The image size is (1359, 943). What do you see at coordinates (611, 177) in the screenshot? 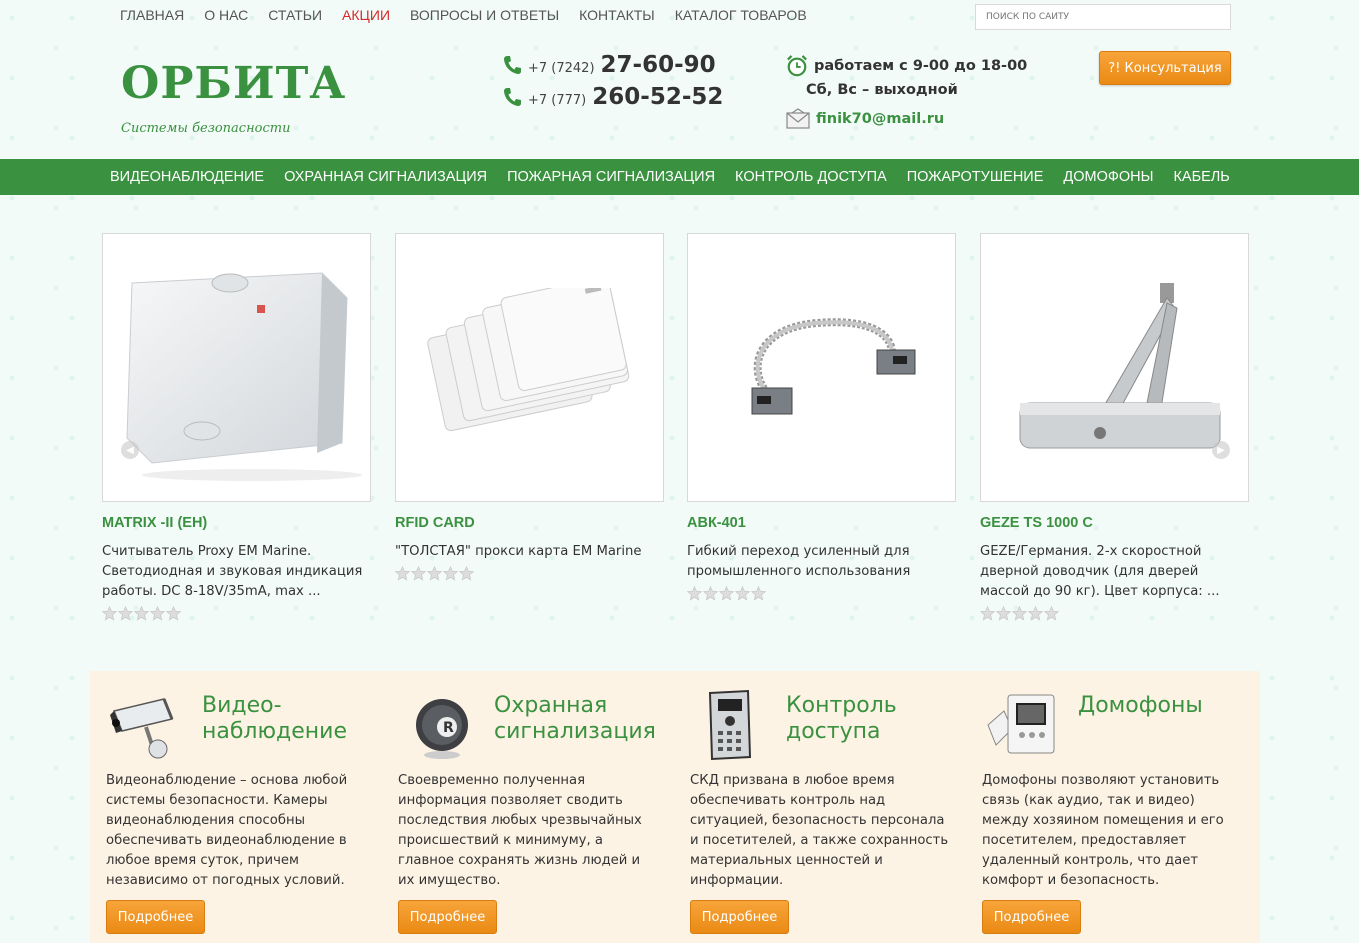
I see `mainnav-fire-alarm: ПОЖАРНАЯ СИГНАЛИЗАЦИЯ` at bounding box center [611, 177].